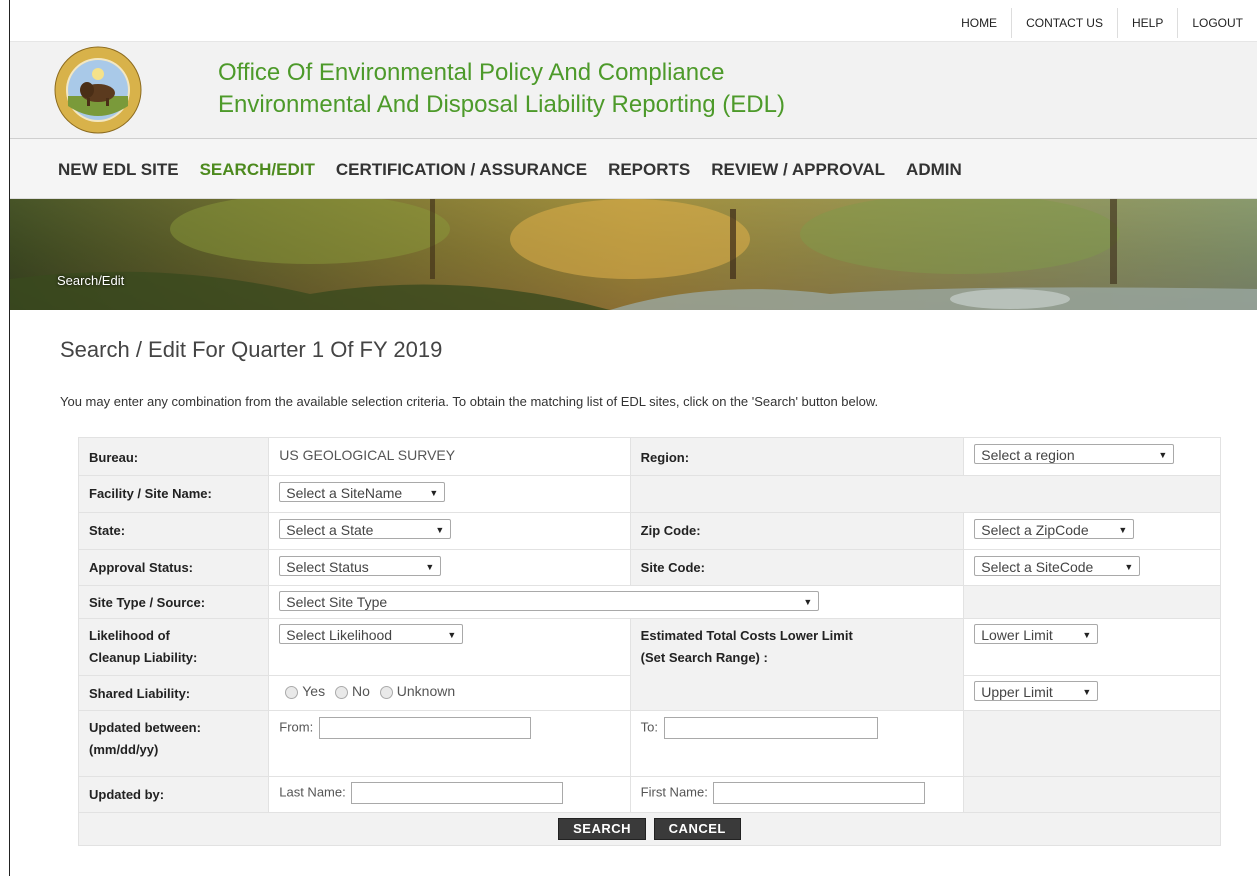  I want to click on lower-limit-select: Lower Limit ▼, so click(1036, 634).